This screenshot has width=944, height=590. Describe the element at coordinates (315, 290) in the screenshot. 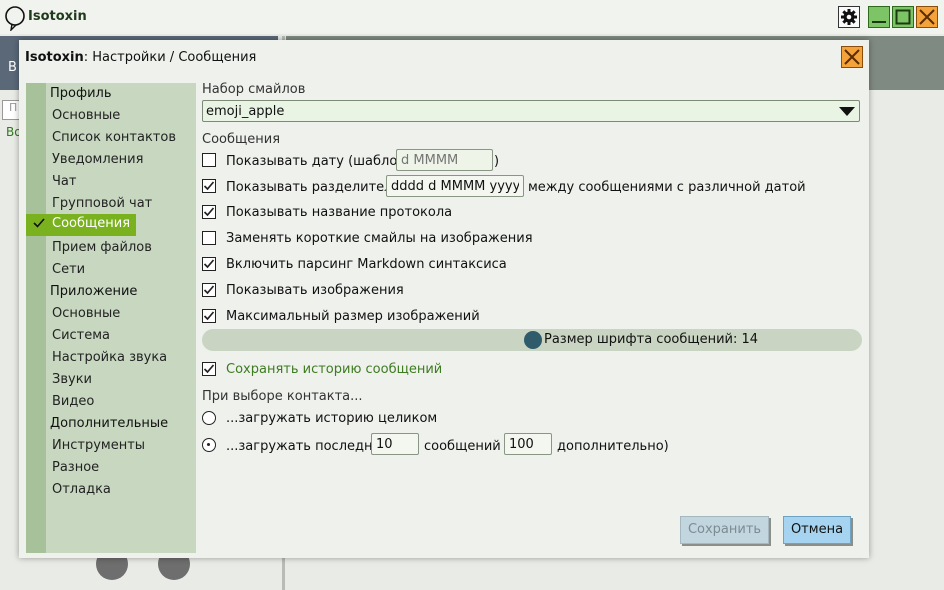

I see `show-images-label: Показывать изображения` at that location.